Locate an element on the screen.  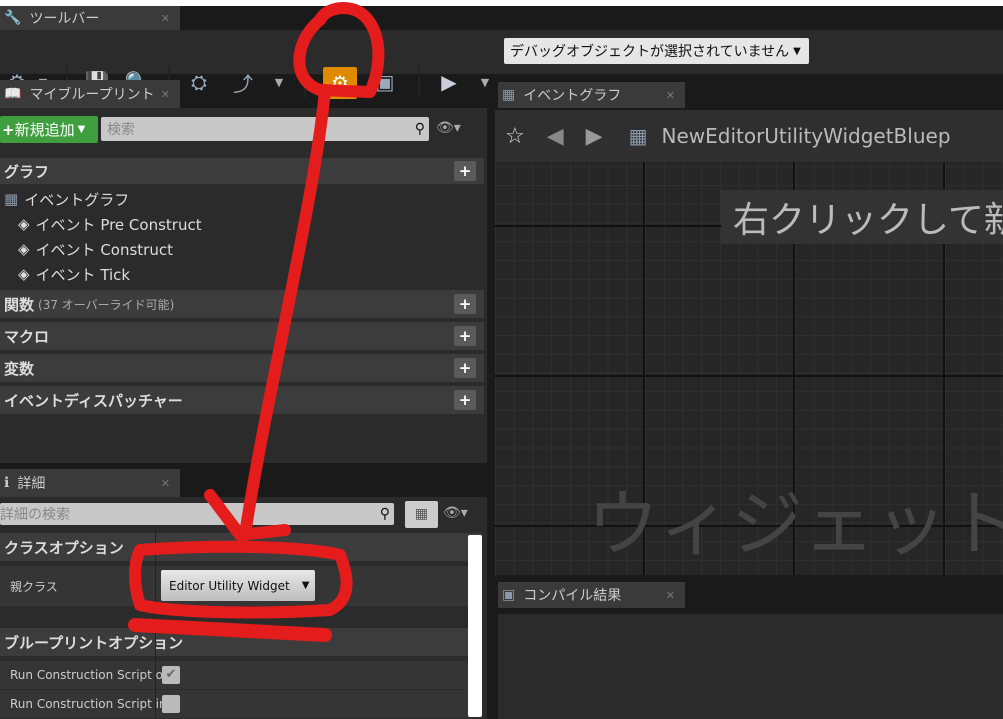
box-mark is located at coordinates (241, 579).